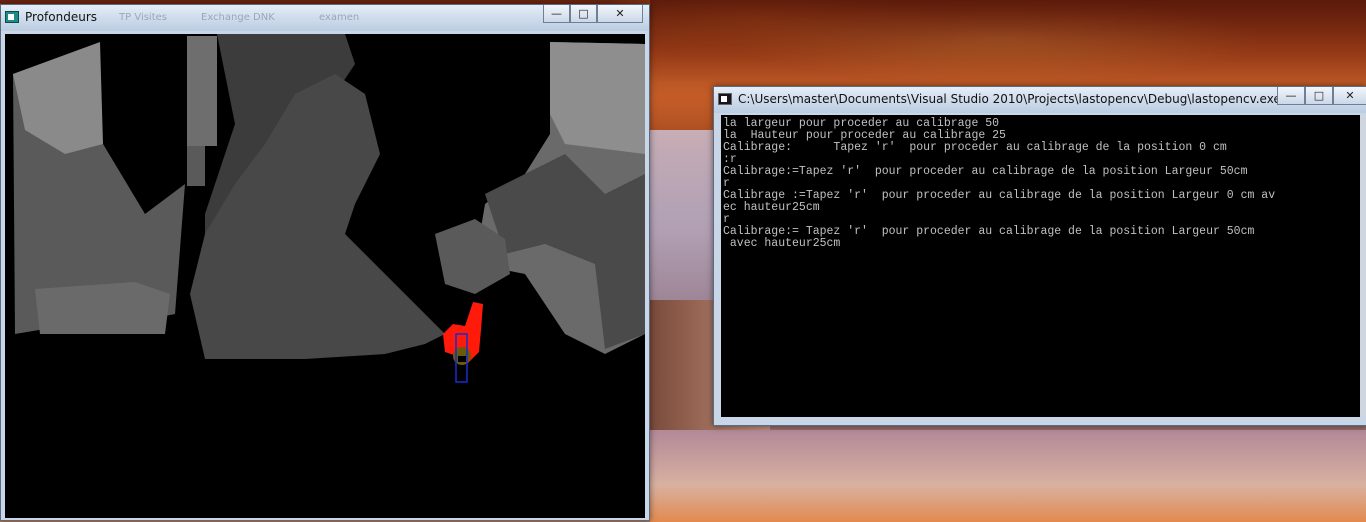  What do you see at coordinates (196, 166) in the screenshot?
I see `depth-door-post` at bounding box center [196, 166].